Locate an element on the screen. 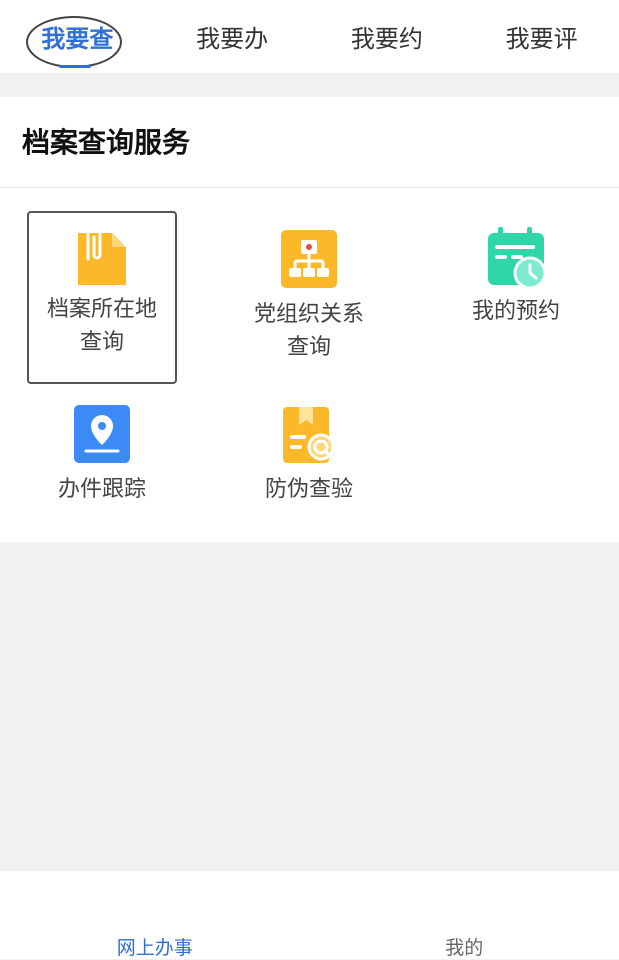 This screenshot has height=960, width=619. tab-evaluate-label: 我要评 is located at coordinates (542, 36).